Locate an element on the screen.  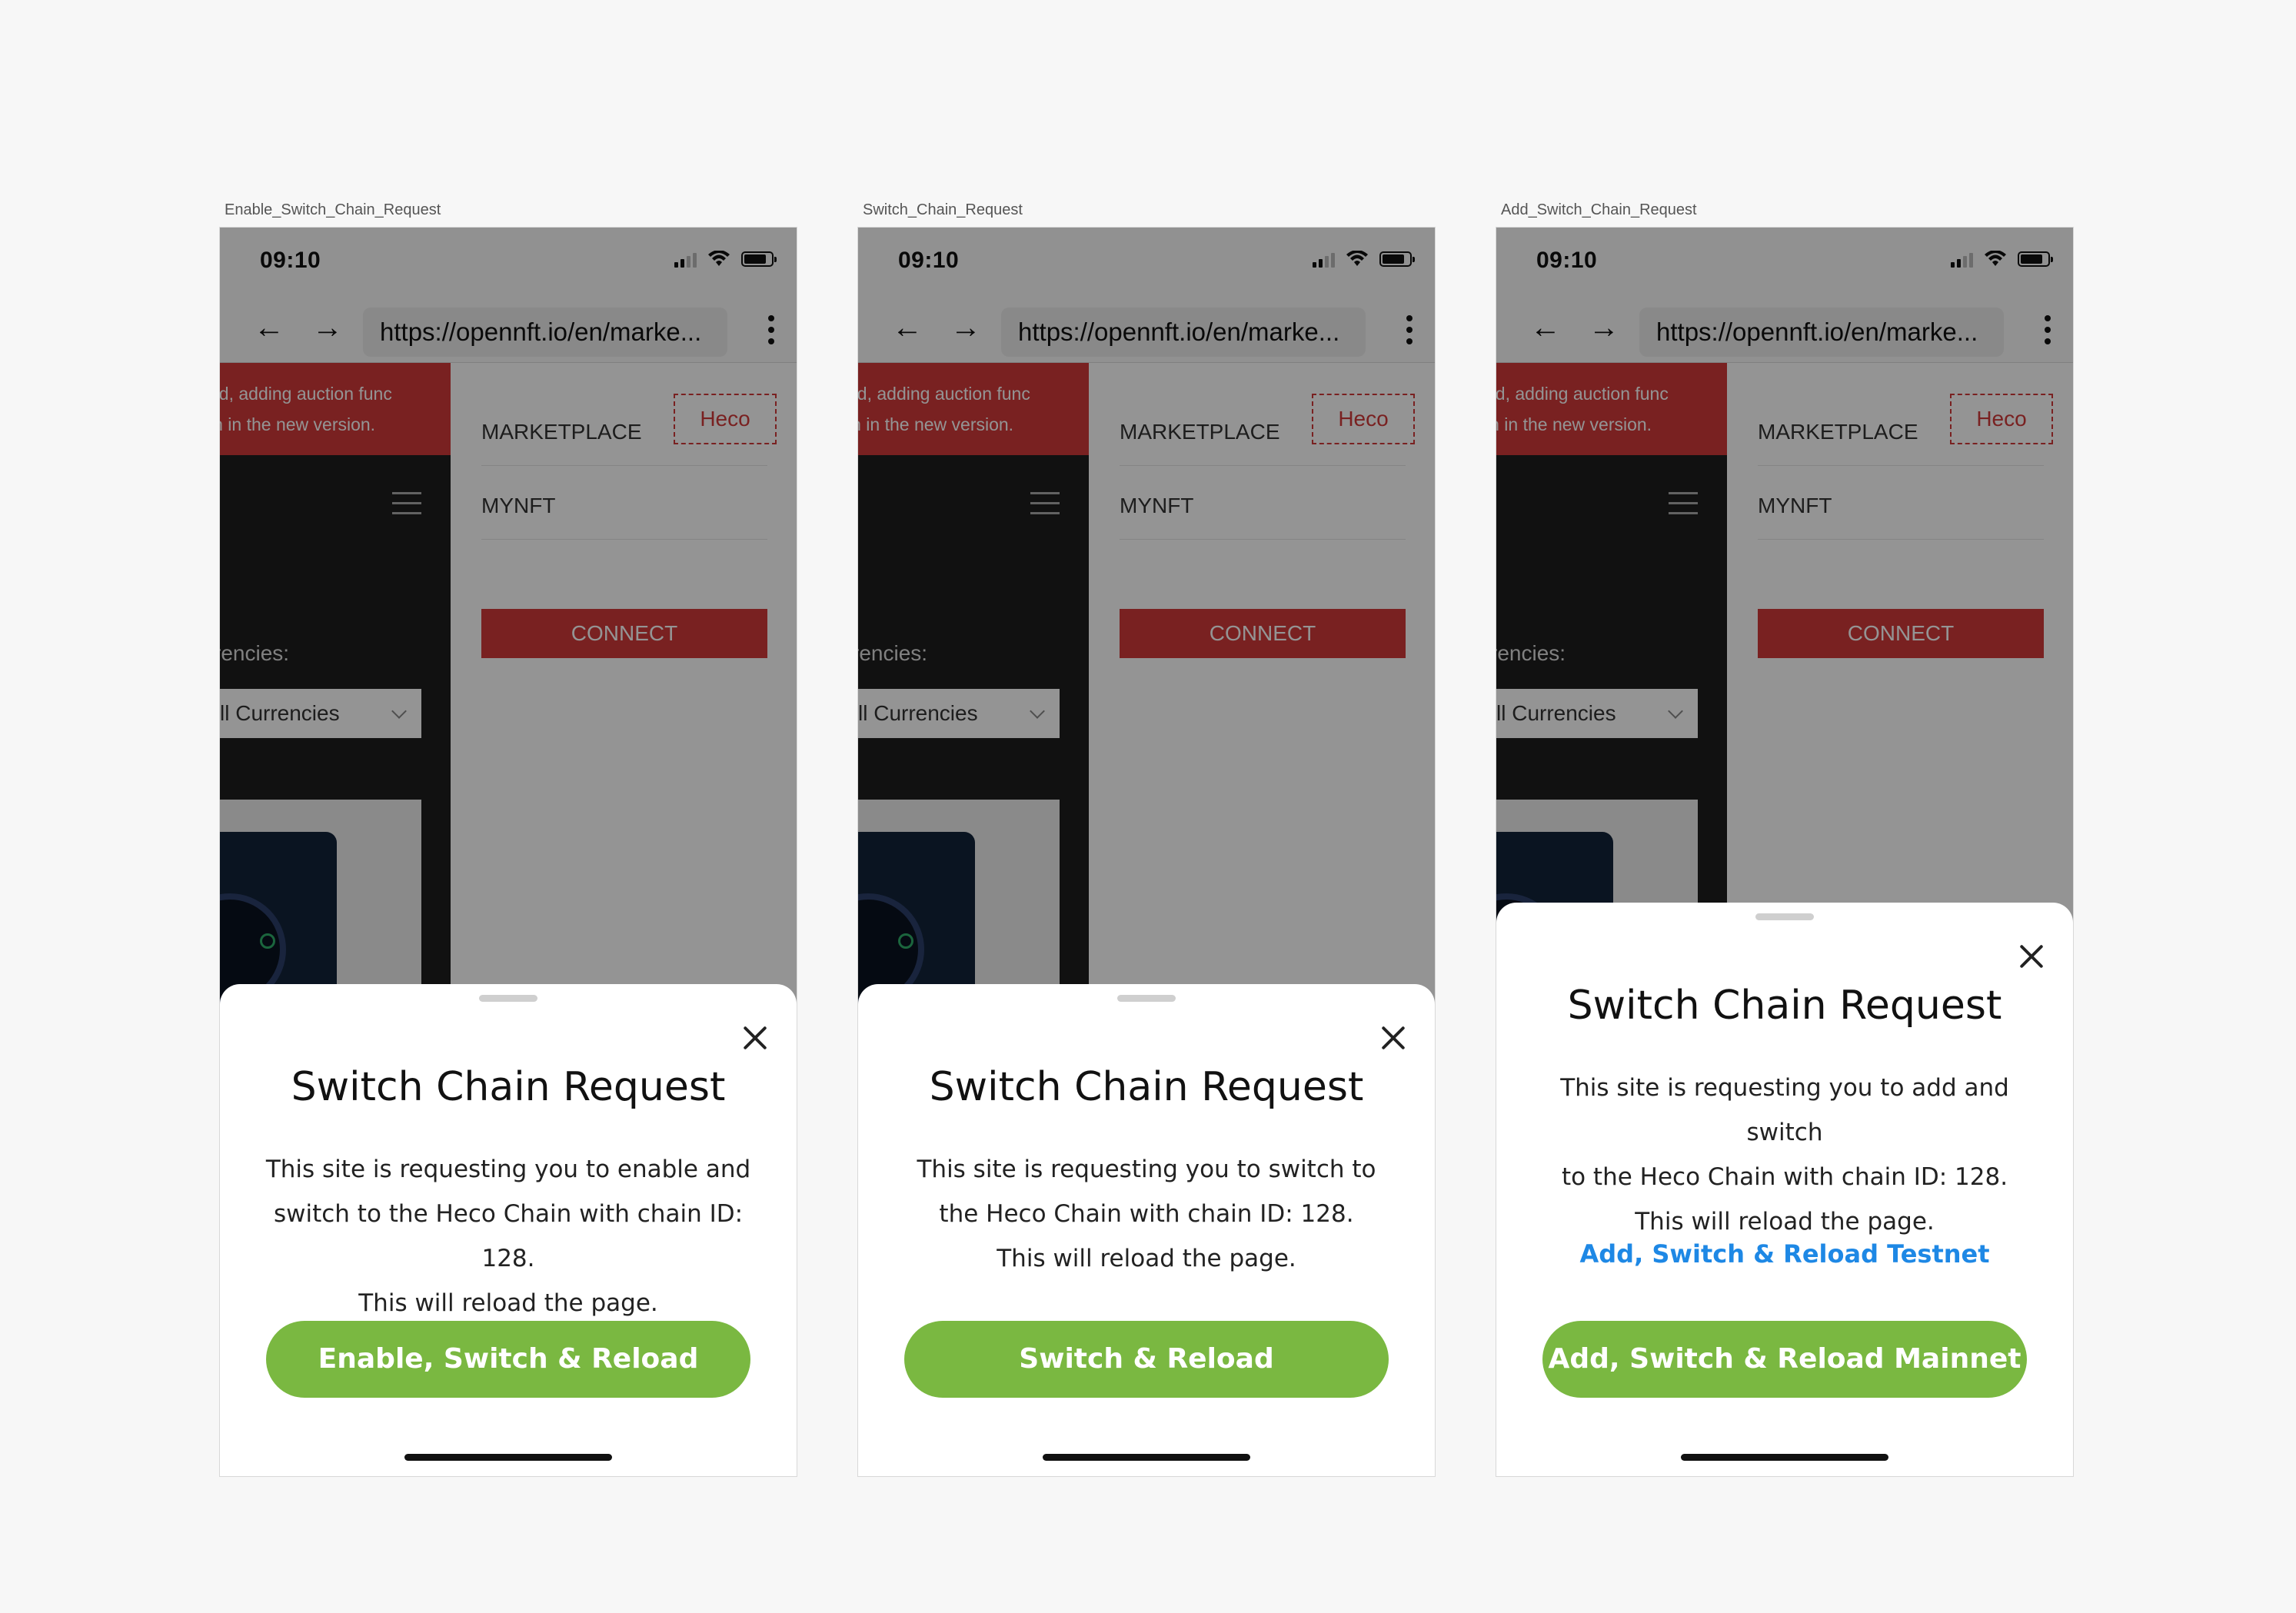
message-line: the Heco Chain with chain ID: 128. is located at coordinates (1146, 1214).